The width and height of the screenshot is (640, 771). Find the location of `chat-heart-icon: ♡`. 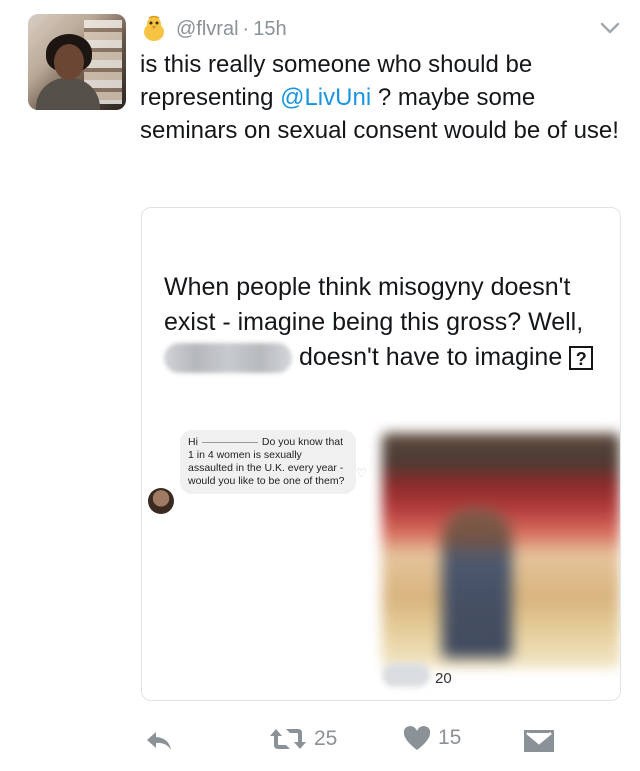

chat-heart-icon: ♡ is located at coordinates (361, 473).